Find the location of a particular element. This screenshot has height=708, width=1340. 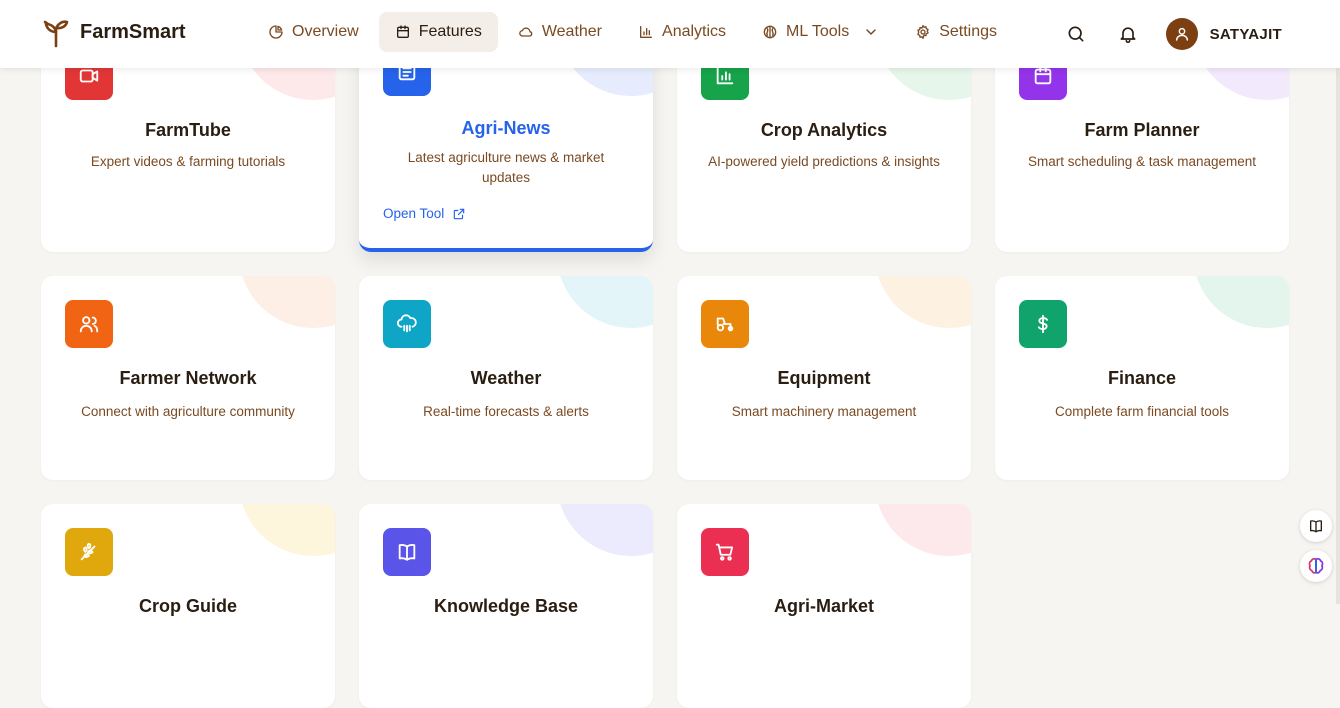

brand: FarmSmart is located at coordinates (114, 32).